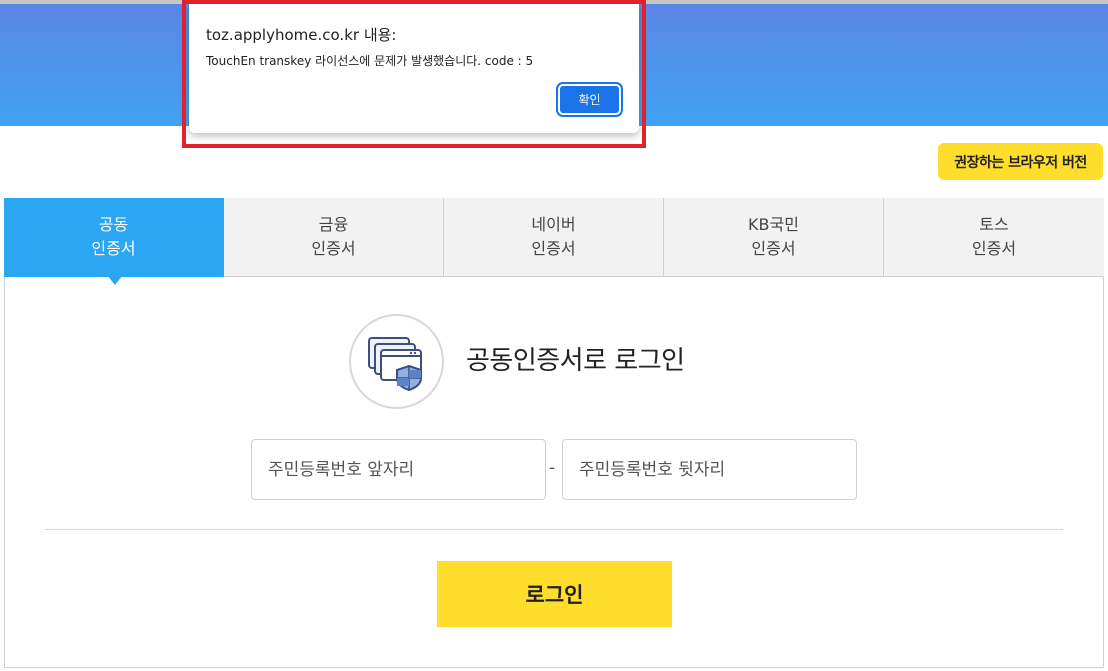 The height and width of the screenshot is (671, 1108). I want to click on tab-financial-certificate: 금융 인증서, so click(334, 237).